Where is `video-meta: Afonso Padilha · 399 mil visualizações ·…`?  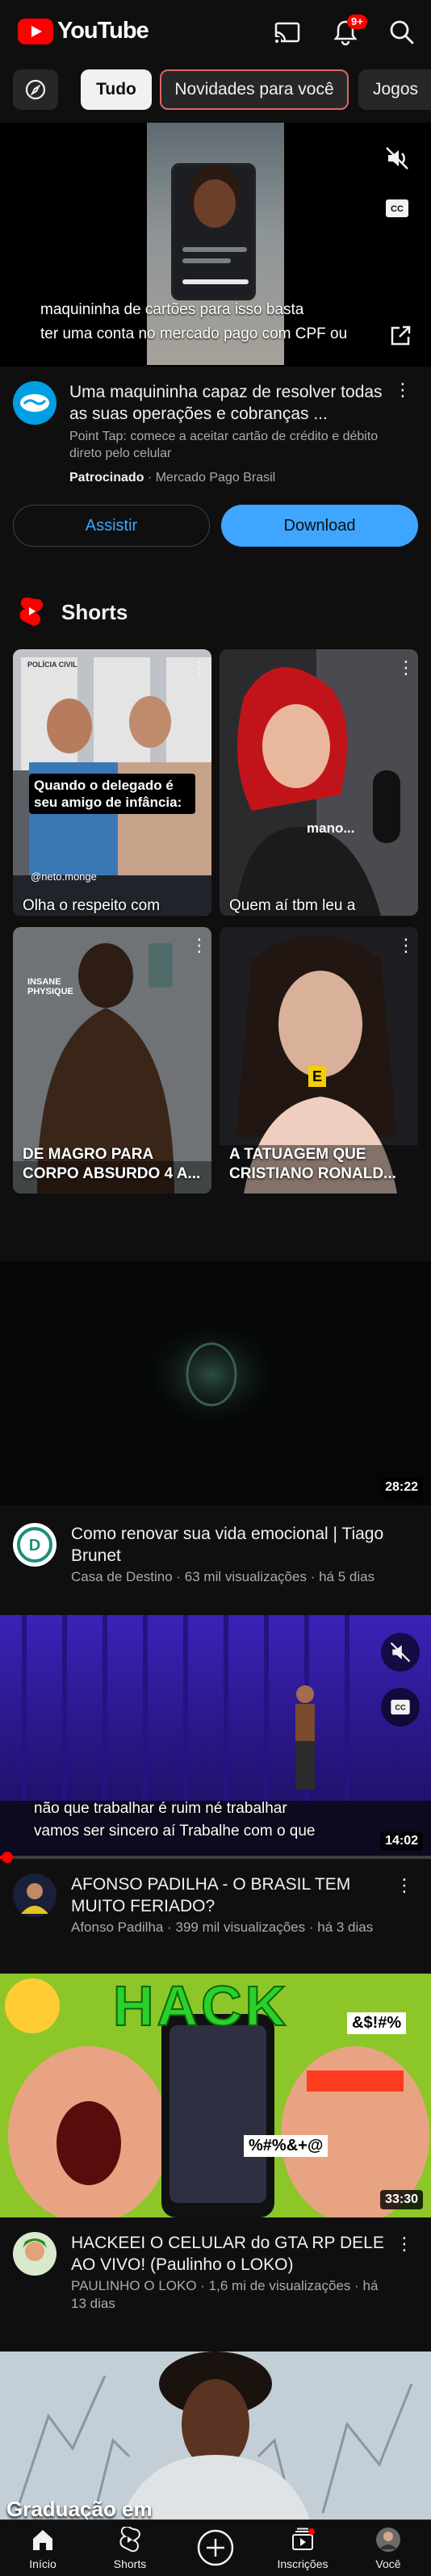 video-meta: Afonso Padilha · 399 mil visualizações ·… is located at coordinates (222, 1927).